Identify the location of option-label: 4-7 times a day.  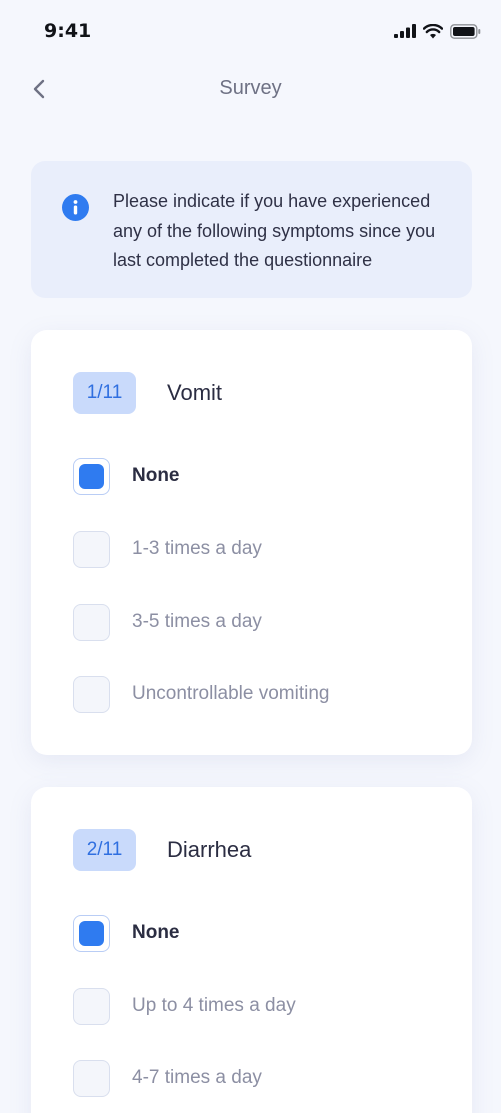
(197, 1077).